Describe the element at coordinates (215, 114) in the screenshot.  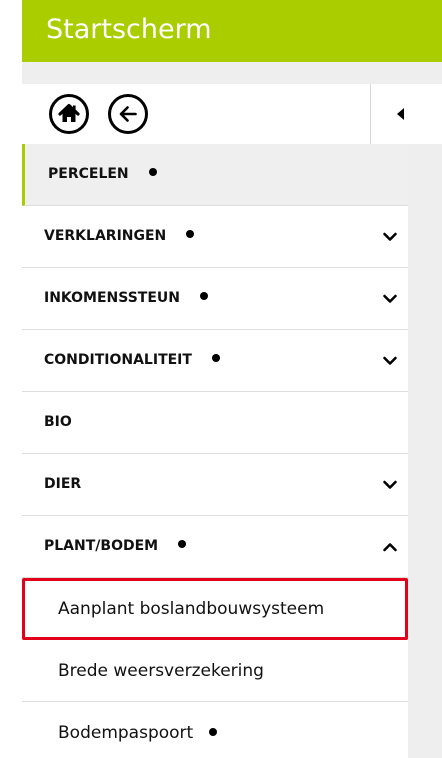
I see `nav-toolbar` at that location.